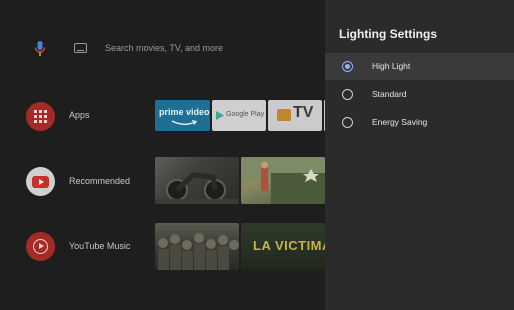  Describe the element at coordinates (164, 48) in the screenshot. I see `search-input: Search movies, TV, and more` at that location.